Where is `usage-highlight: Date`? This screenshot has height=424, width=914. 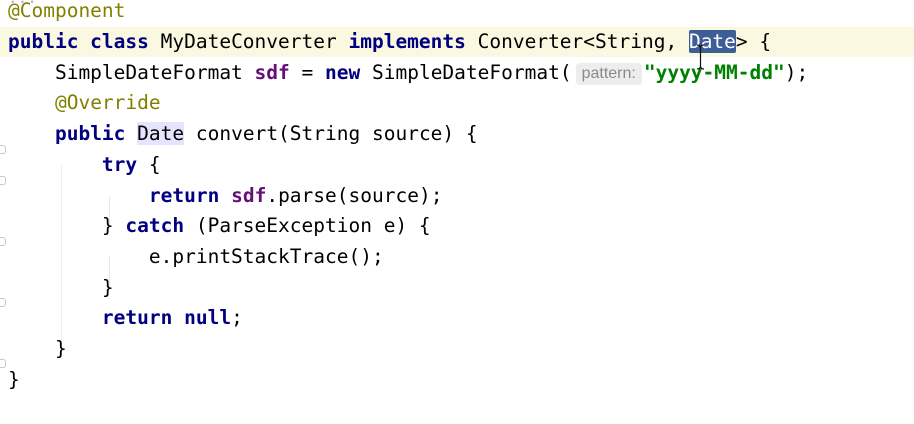
usage-highlight: Date is located at coordinates (161, 133).